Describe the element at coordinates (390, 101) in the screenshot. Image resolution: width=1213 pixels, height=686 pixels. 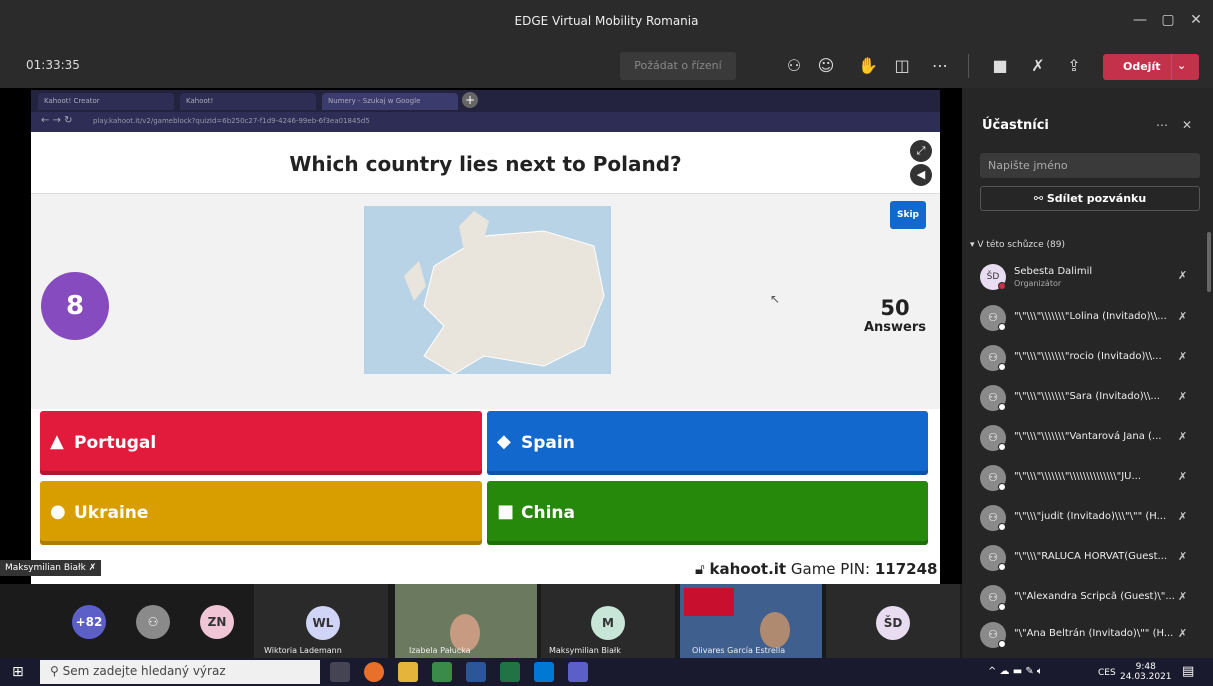
I see `browser-tab: Numery - Szukaj w Google` at that location.